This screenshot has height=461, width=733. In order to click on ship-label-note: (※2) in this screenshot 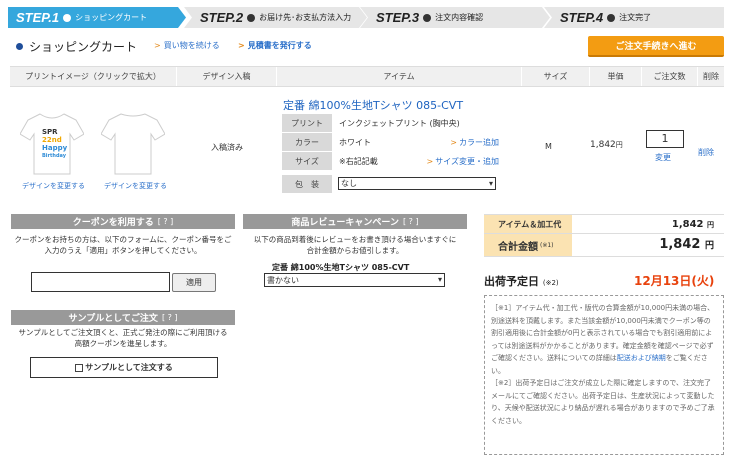, I will do `click(550, 283)`.